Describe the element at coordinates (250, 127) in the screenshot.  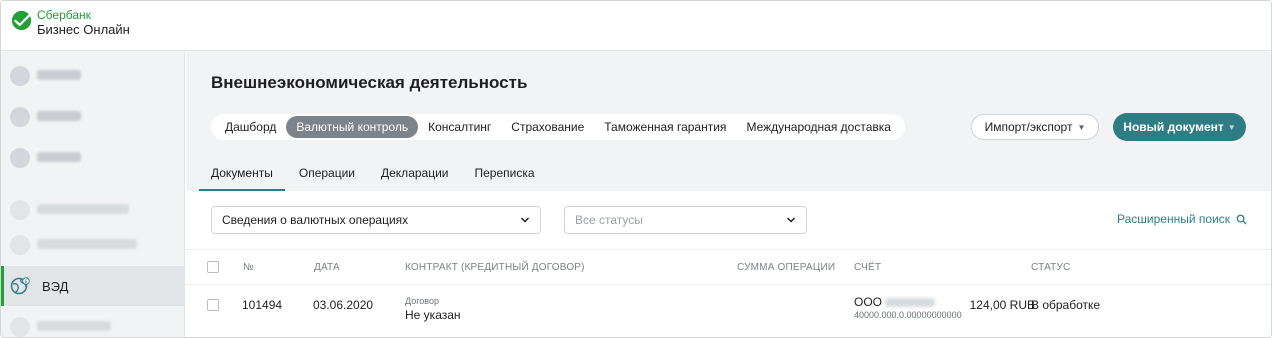
I see `section-dashboard: Дашборд` at that location.